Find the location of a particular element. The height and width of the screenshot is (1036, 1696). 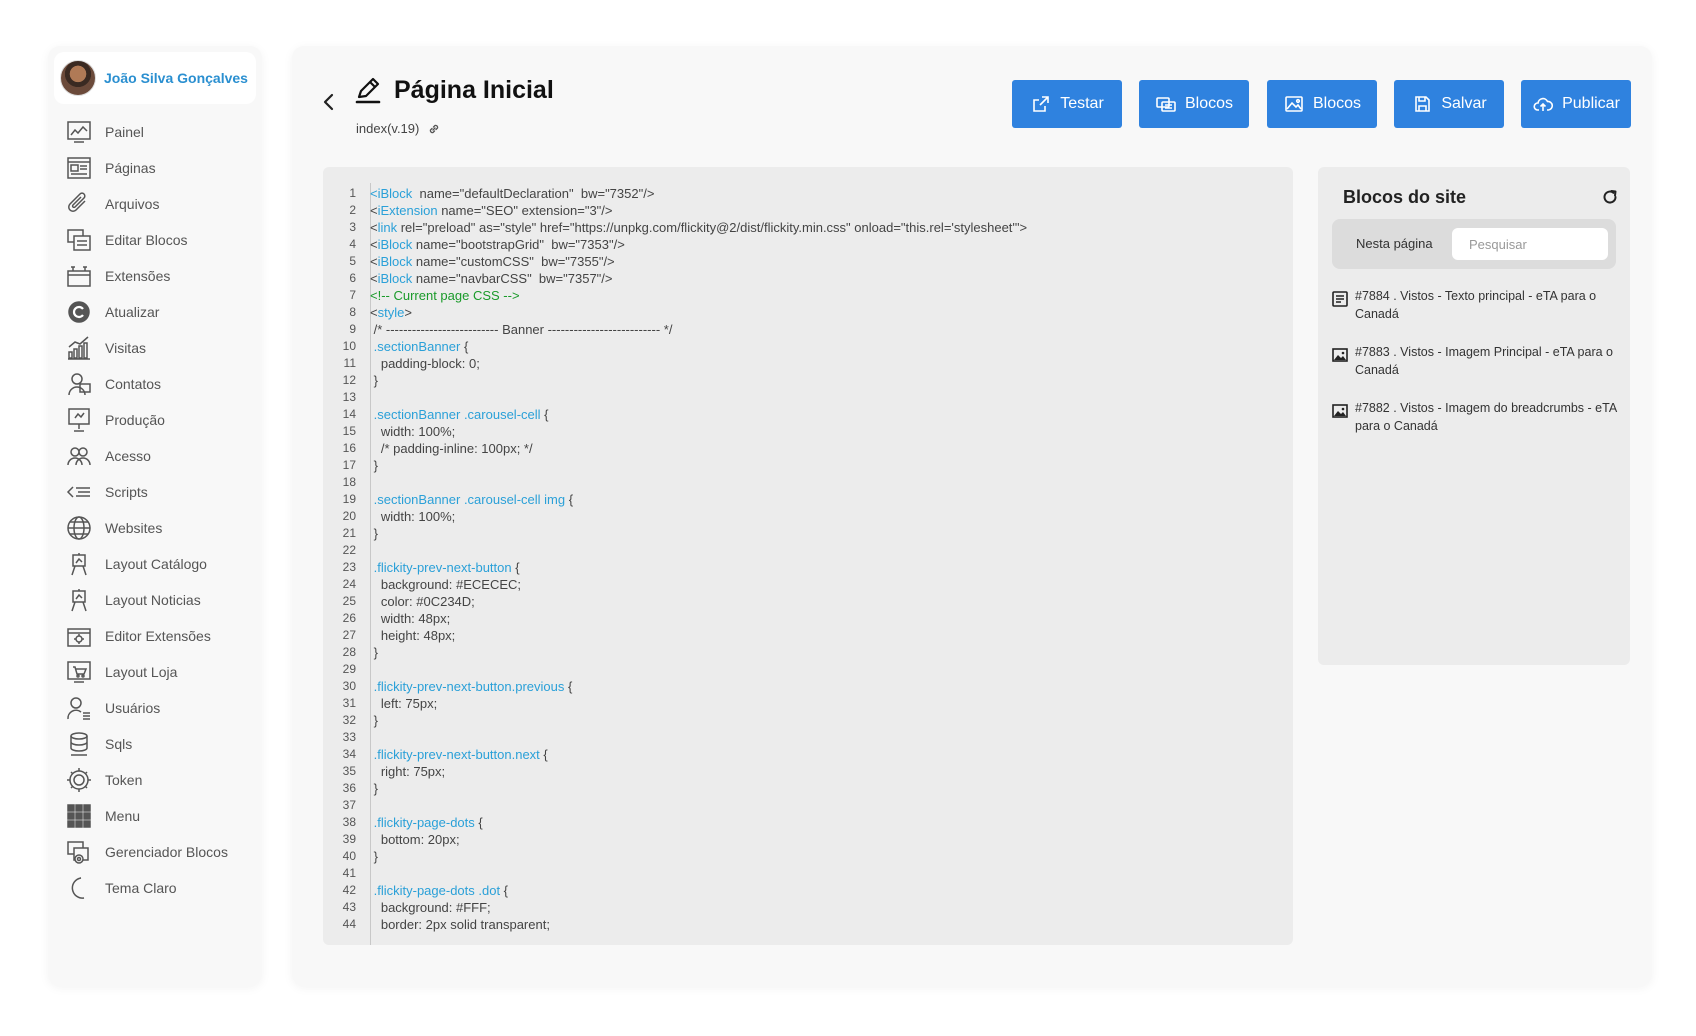

sidebar-item-label: Sqls is located at coordinates (119, 744).